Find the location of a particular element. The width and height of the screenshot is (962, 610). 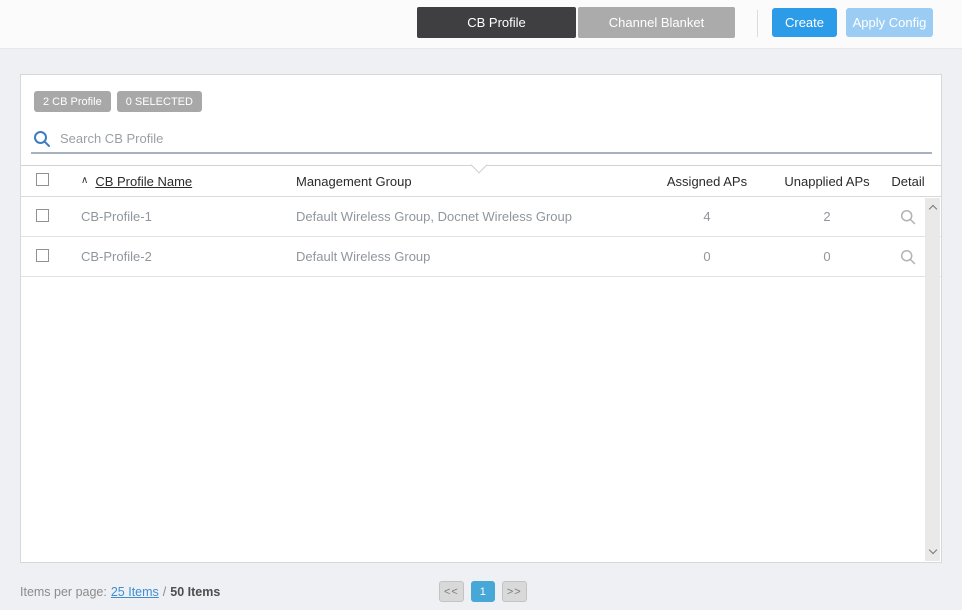

column-header-assigned-aps: Assigned APs is located at coordinates (707, 181).